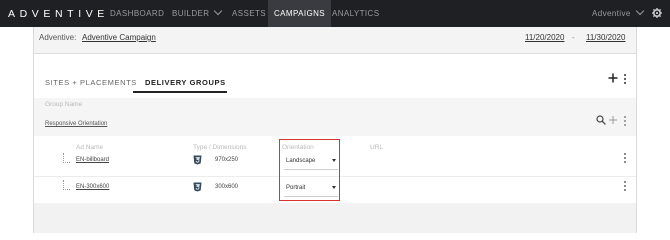  I want to click on add-icon, so click(613, 78).